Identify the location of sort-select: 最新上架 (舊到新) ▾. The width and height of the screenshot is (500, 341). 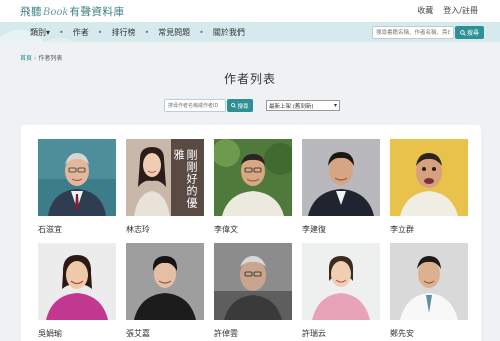
(303, 105).